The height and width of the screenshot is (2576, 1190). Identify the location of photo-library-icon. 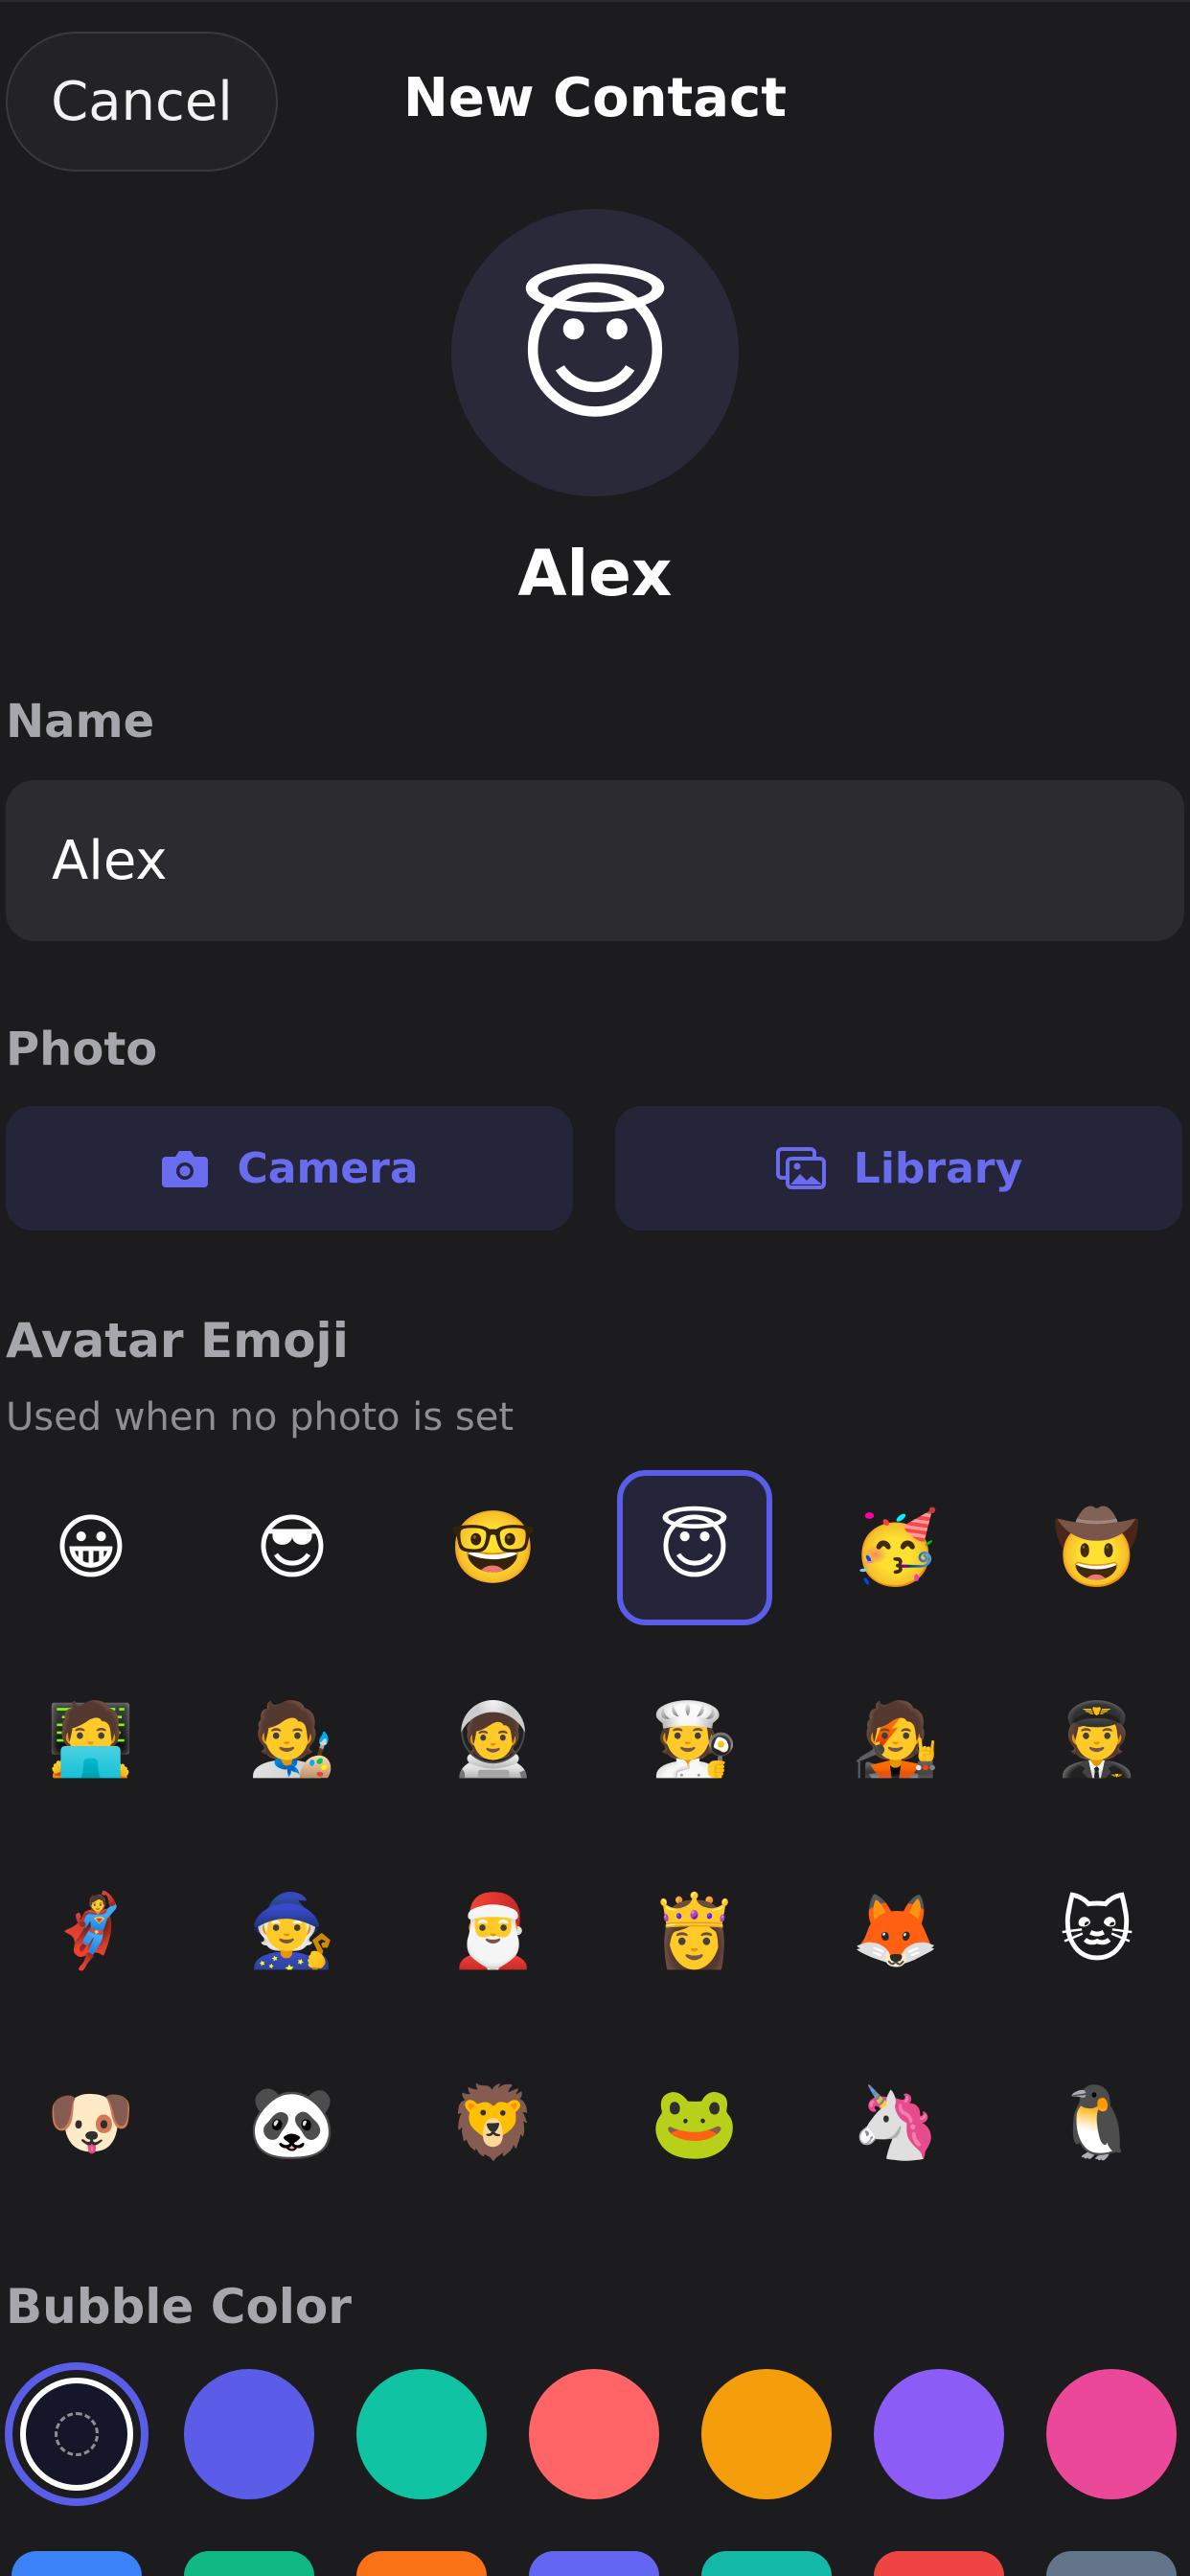
(801, 1168).